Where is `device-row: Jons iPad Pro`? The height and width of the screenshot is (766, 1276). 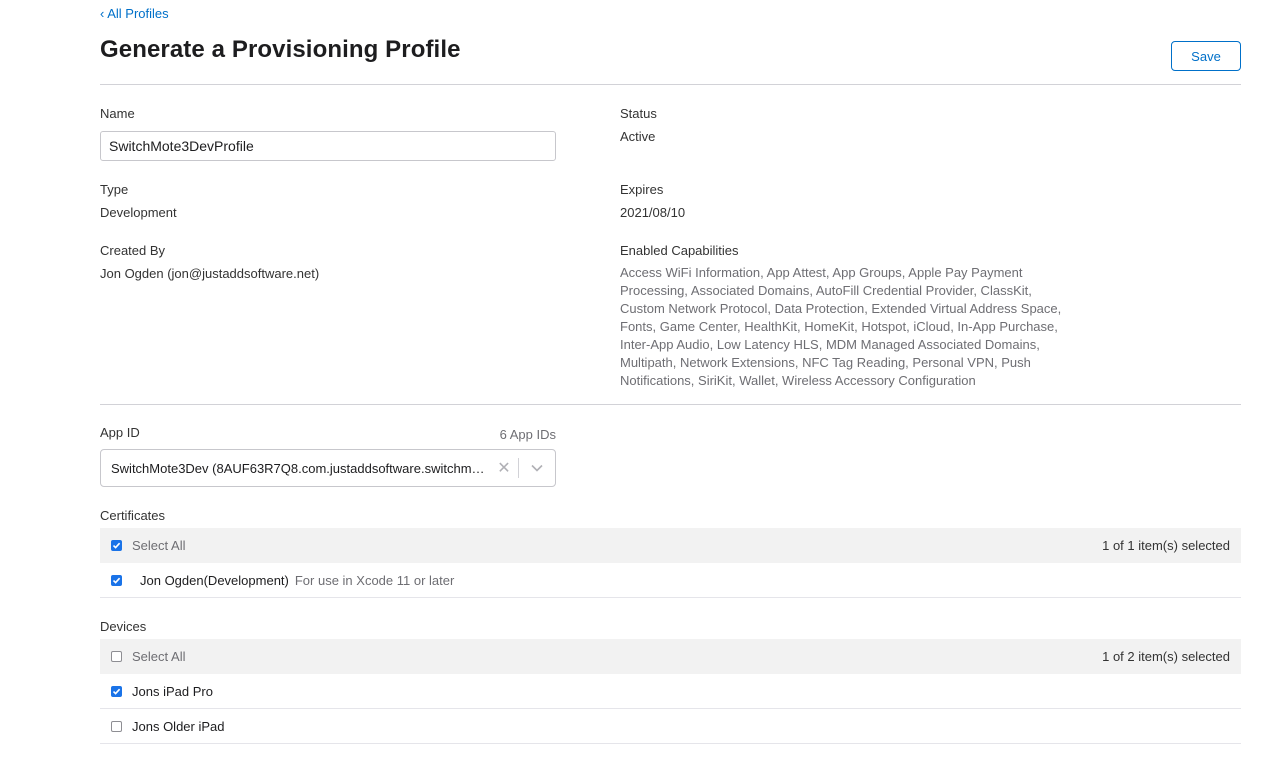
device-row: Jons iPad Pro is located at coordinates (670, 691).